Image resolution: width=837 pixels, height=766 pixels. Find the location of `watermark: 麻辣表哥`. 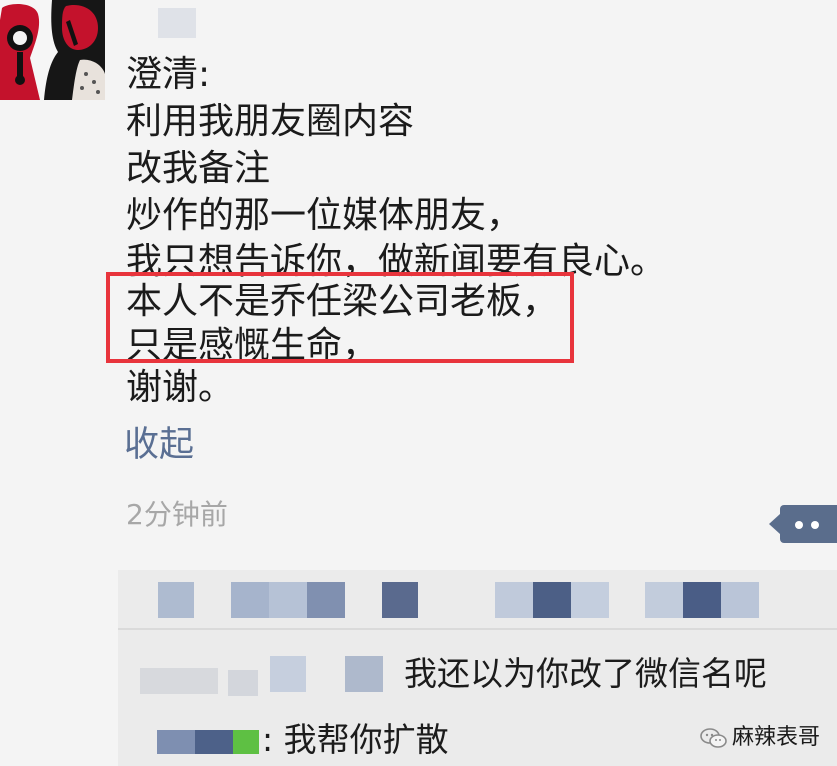

watermark: 麻辣表哥 is located at coordinates (760, 738).